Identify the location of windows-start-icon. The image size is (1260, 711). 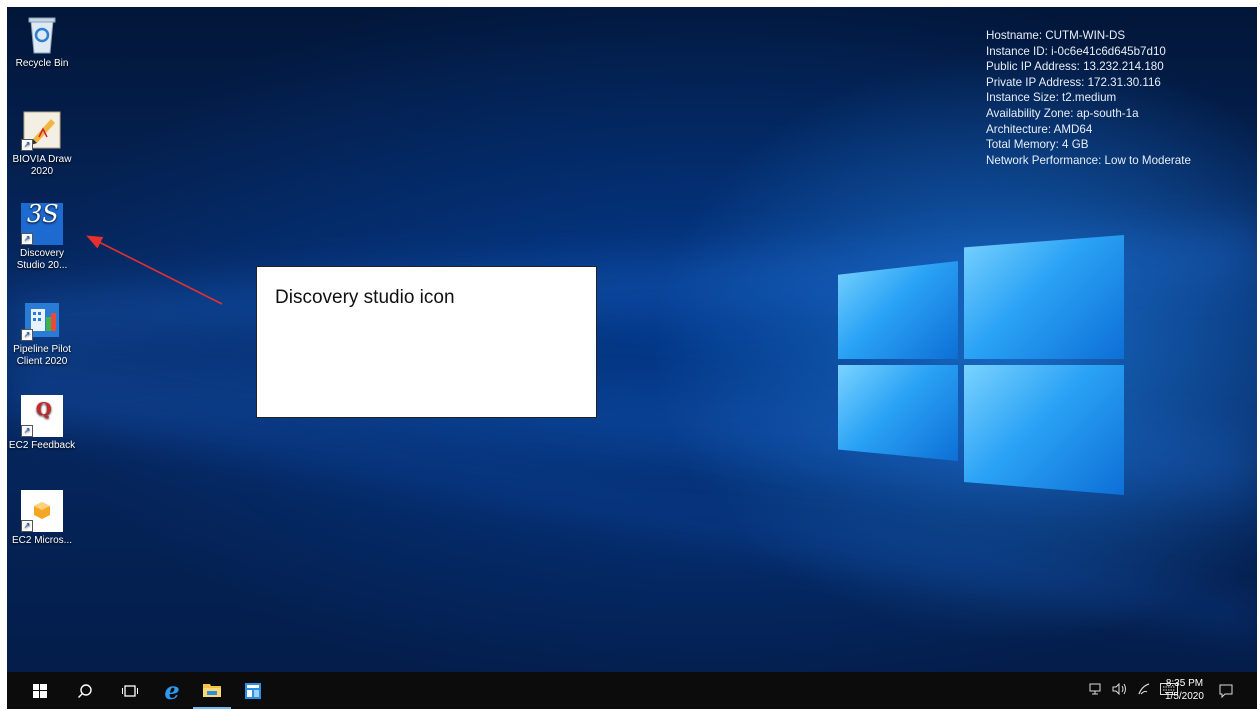
(40, 690).